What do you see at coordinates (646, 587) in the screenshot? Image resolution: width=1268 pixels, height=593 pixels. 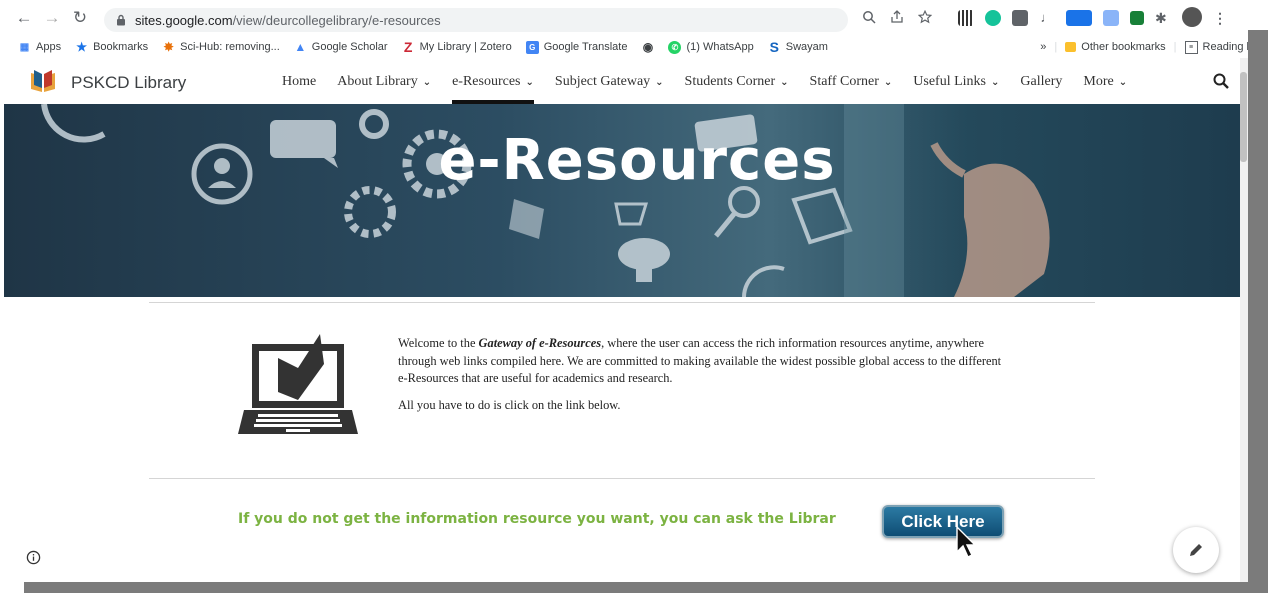 I see `screenshot-frame-bottom` at bounding box center [646, 587].